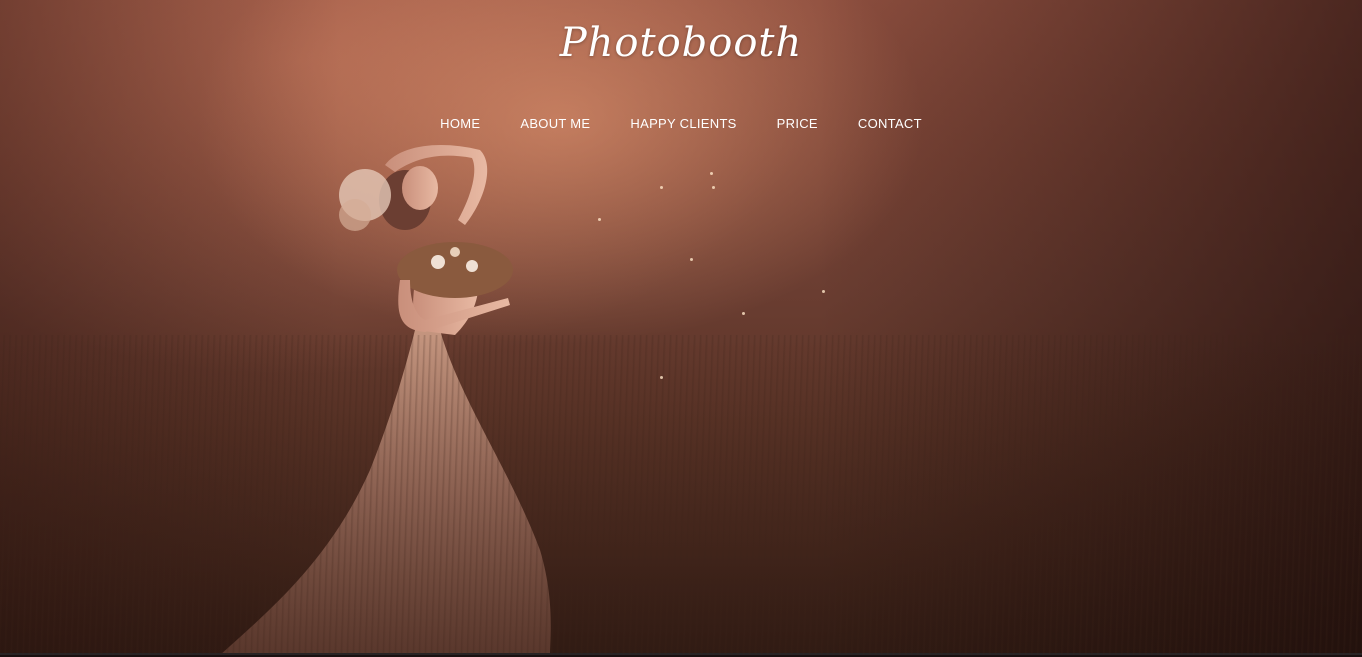 Image resolution: width=1362 pixels, height=657 pixels. I want to click on nav-item-price: PRICE, so click(797, 123).